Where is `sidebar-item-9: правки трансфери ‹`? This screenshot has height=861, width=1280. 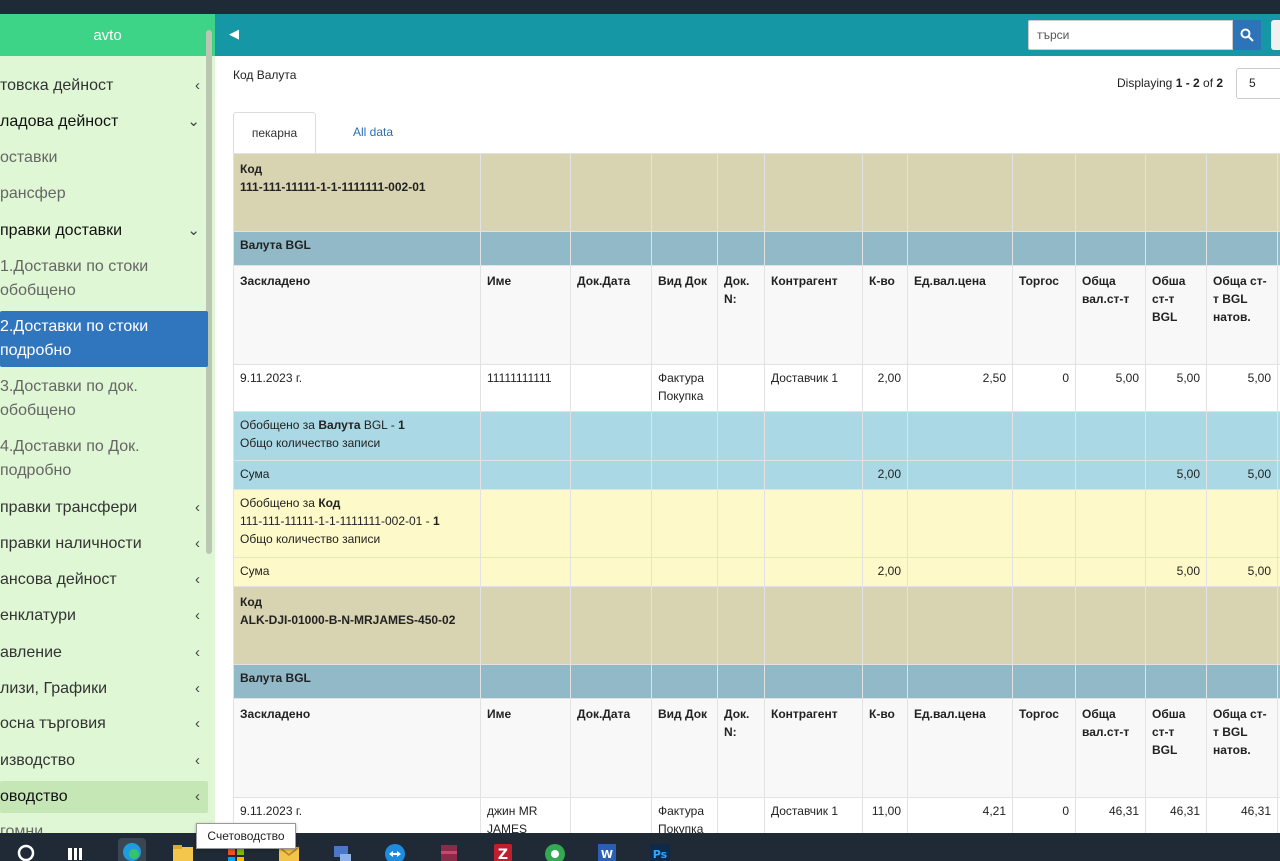 sidebar-item-9: правки трансфери ‹ is located at coordinates (104, 508).